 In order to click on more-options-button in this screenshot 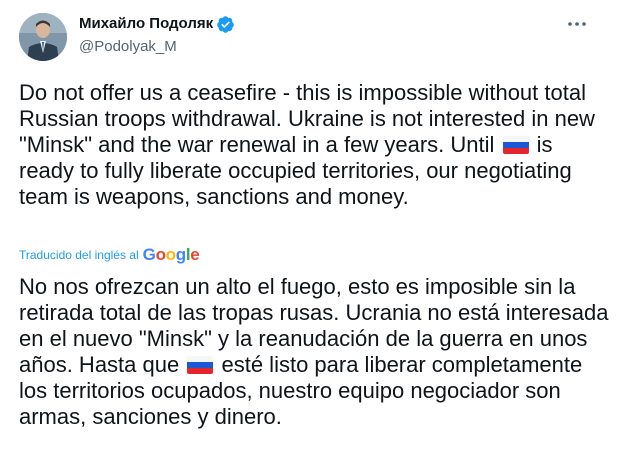, I will do `click(577, 24)`.